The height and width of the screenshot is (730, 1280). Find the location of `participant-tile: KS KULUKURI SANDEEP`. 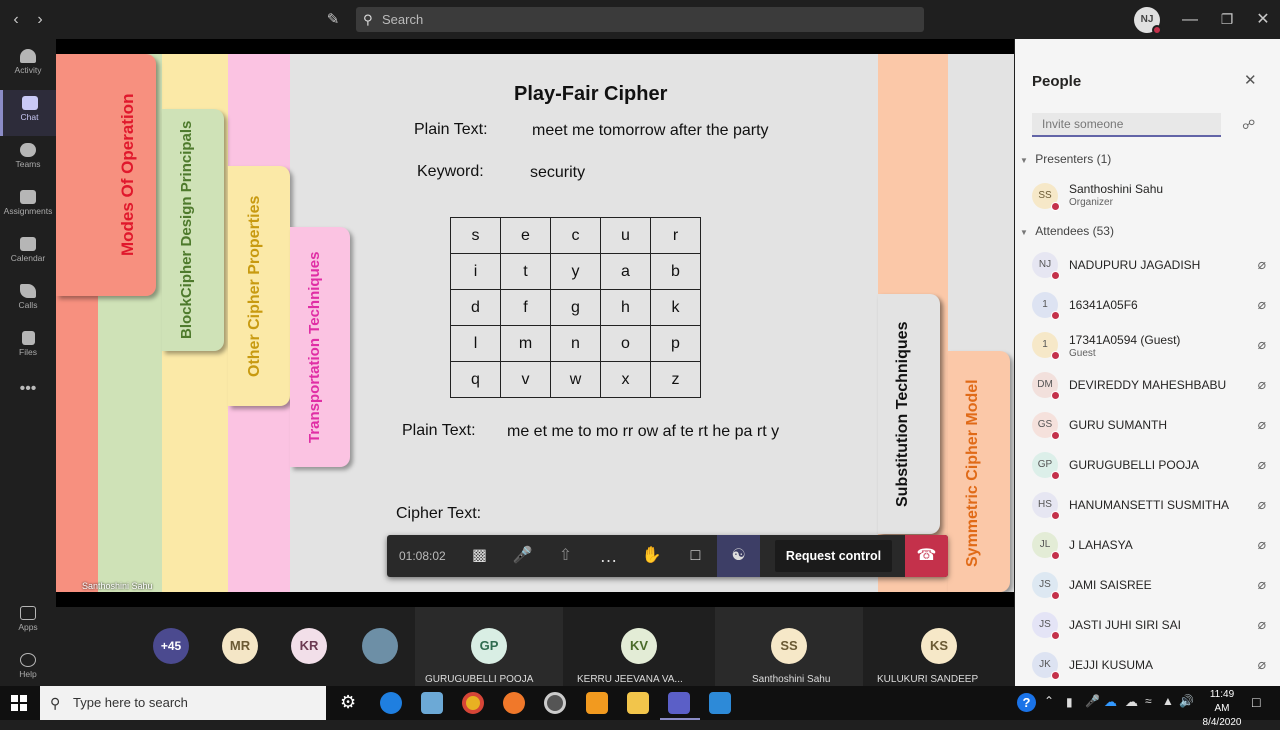

participant-tile: KS KULUKURI SANDEEP is located at coordinates (939, 646).